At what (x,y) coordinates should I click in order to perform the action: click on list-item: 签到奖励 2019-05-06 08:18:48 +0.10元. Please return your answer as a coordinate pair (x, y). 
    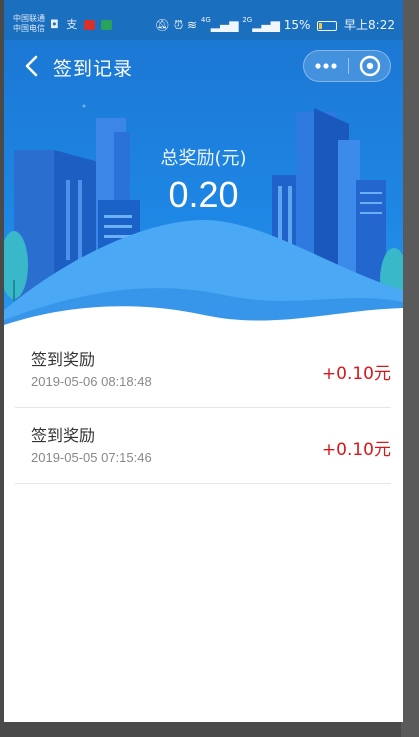
    Looking at the image, I should click on (203, 370).